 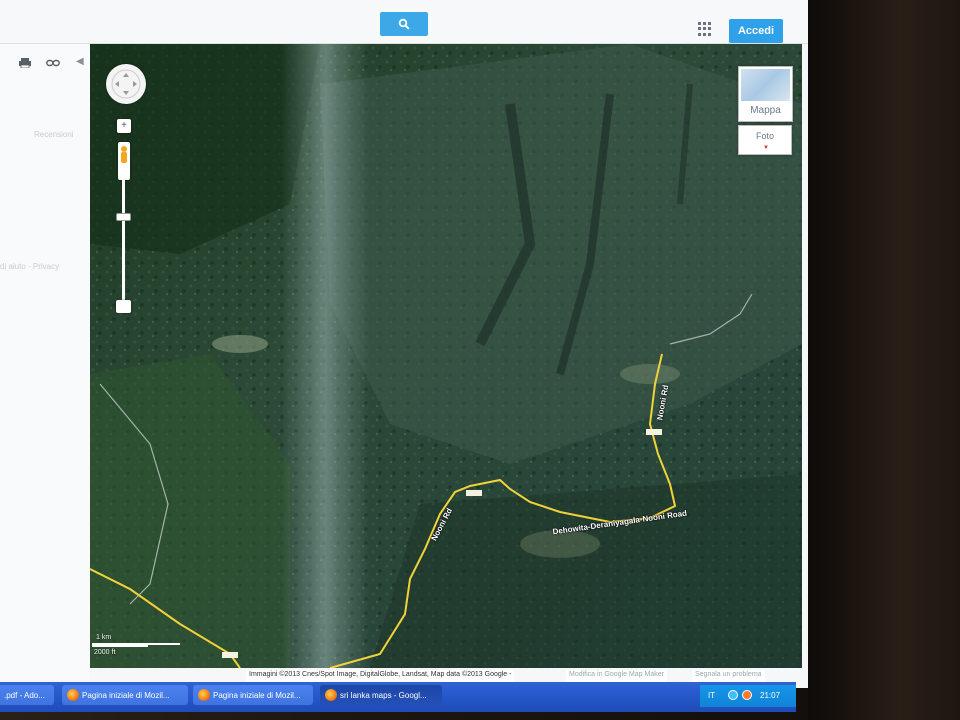 I want to click on update-icon, so click(x=747, y=695).